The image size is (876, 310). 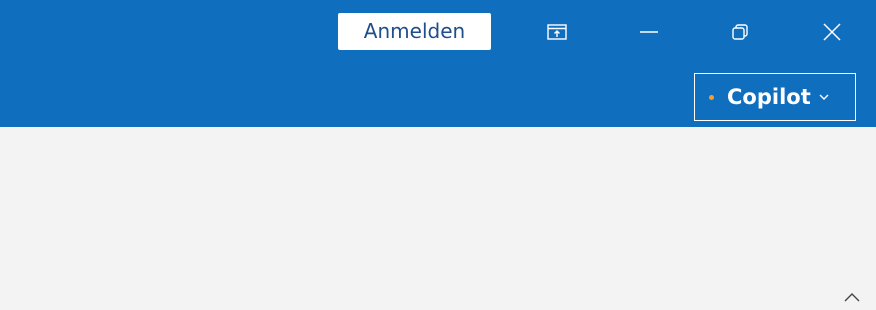 I want to click on chevron-down-icon, so click(x=824, y=97).